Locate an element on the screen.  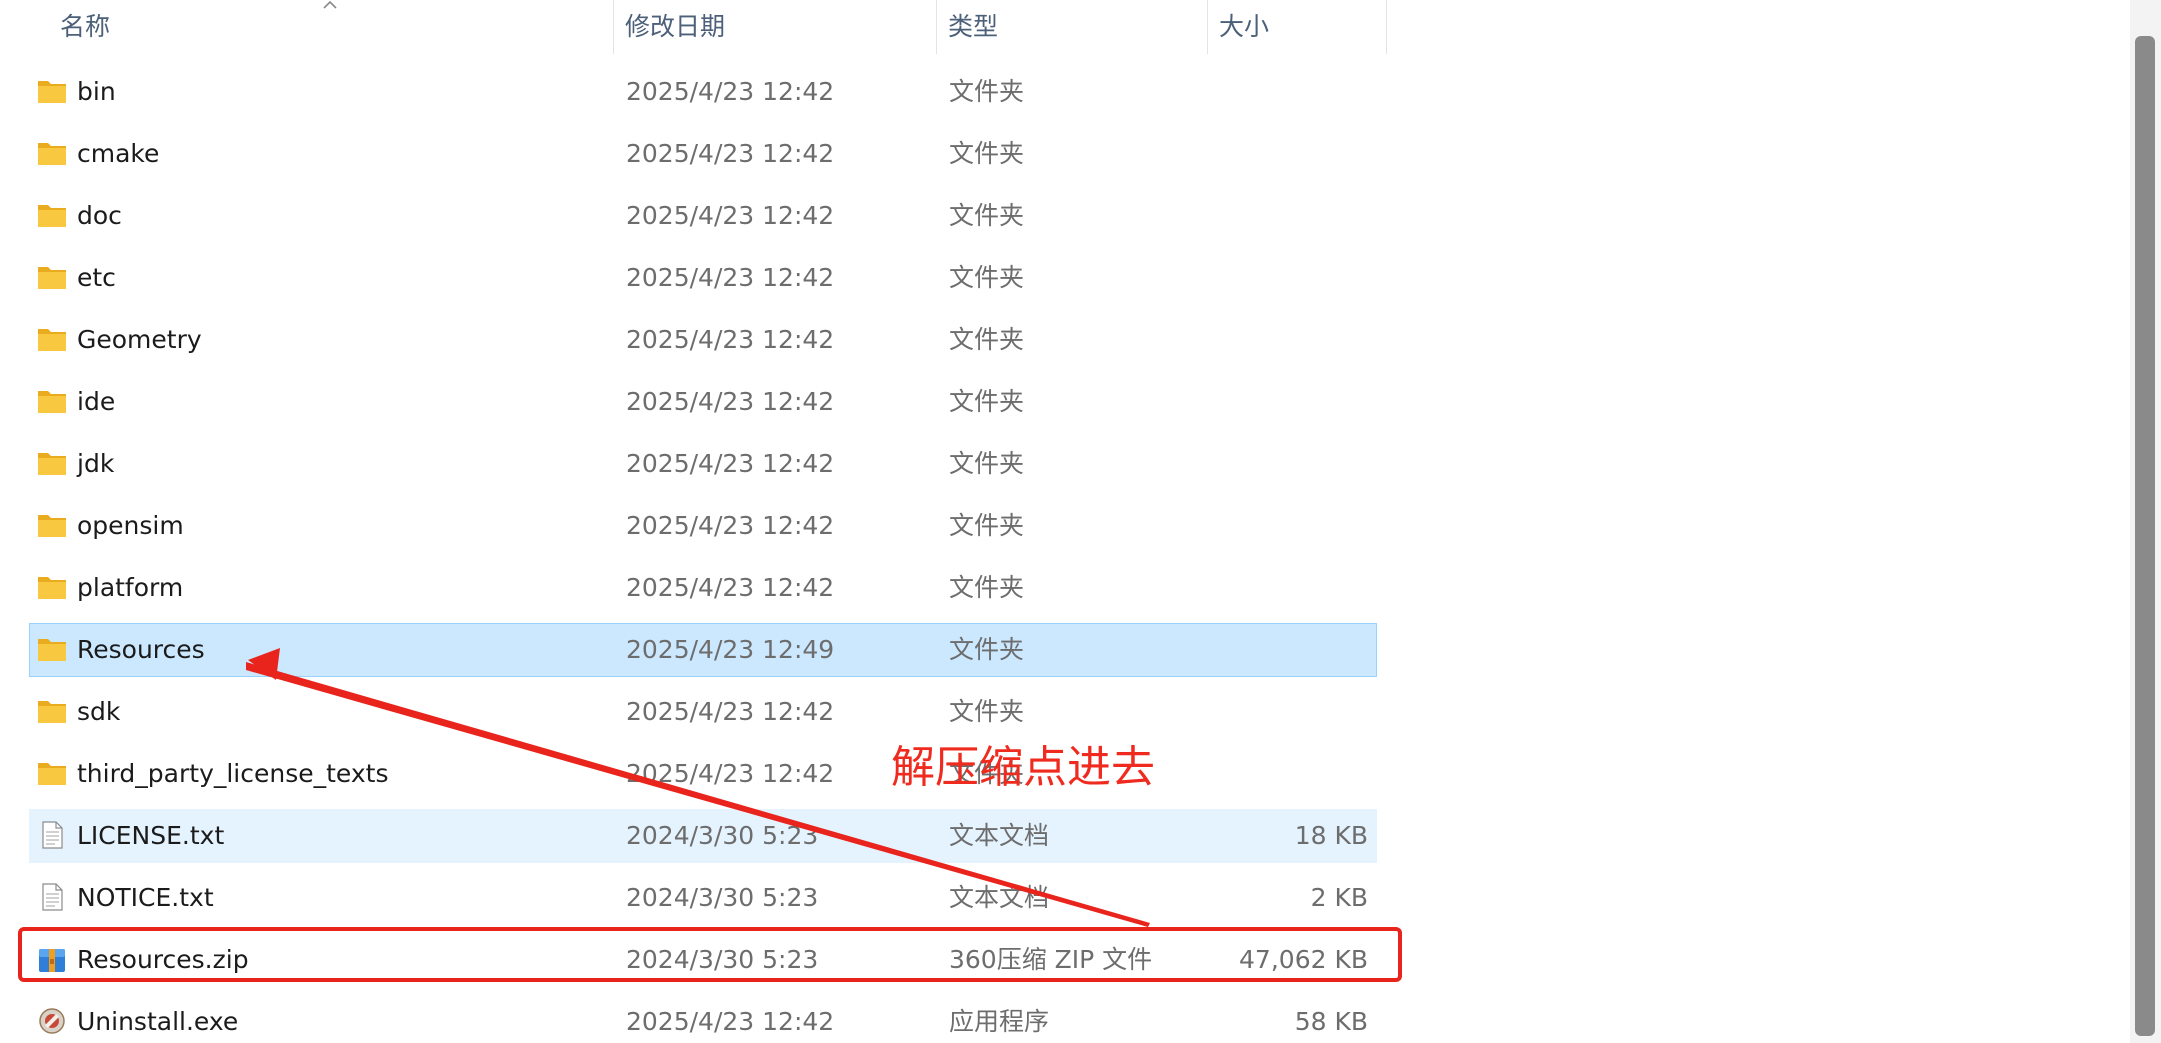
file-row: LICENSE.txt 2024/3/30 5:23 文本文档 18 KB is located at coordinates (703, 836).